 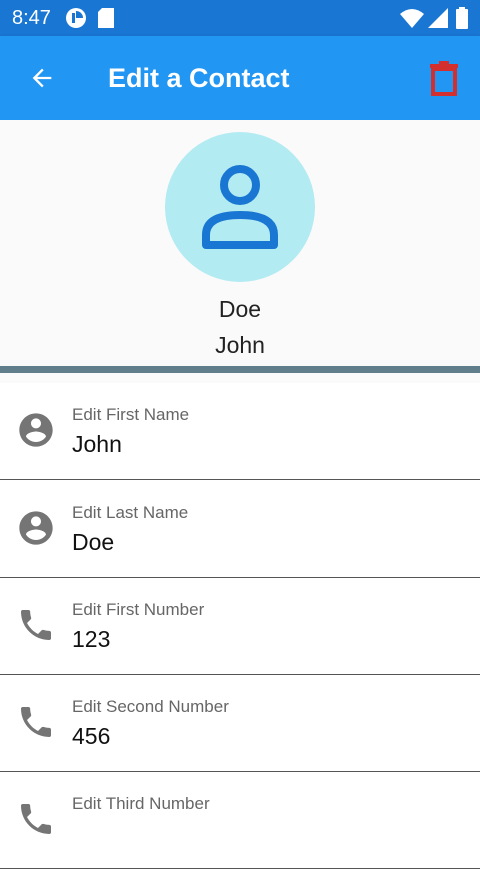 What do you see at coordinates (262, 736) in the screenshot?
I see `second-number-input` at bounding box center [262, 736].